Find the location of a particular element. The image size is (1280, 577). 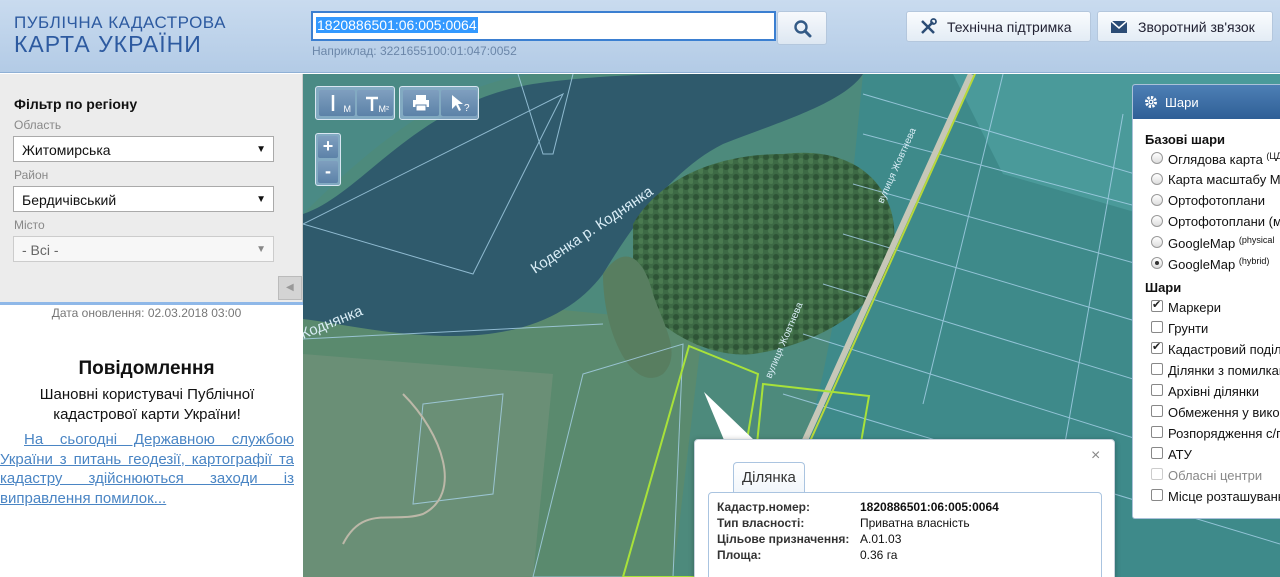

layers-title: Шари is located at coordinates (1182, 102).